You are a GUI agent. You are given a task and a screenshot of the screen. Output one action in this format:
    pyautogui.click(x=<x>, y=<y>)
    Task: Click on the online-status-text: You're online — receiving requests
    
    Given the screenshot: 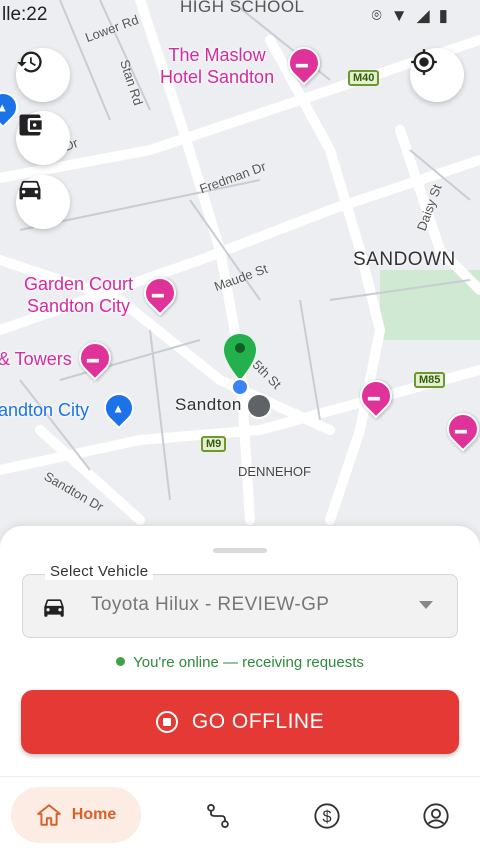 What is the action you would take?
    pyautogui.click(x=248, y=662)
    